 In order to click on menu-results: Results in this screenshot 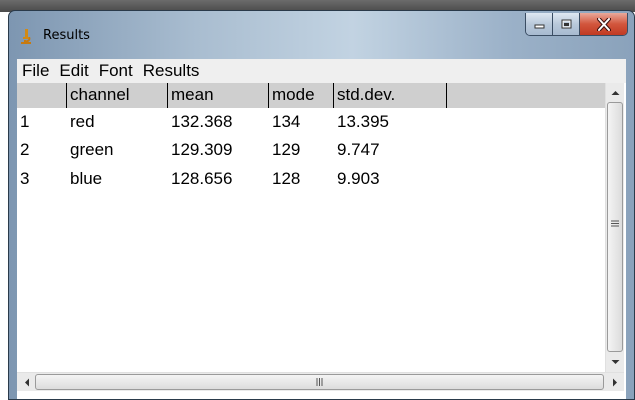, I will do `click(170, 71)`.